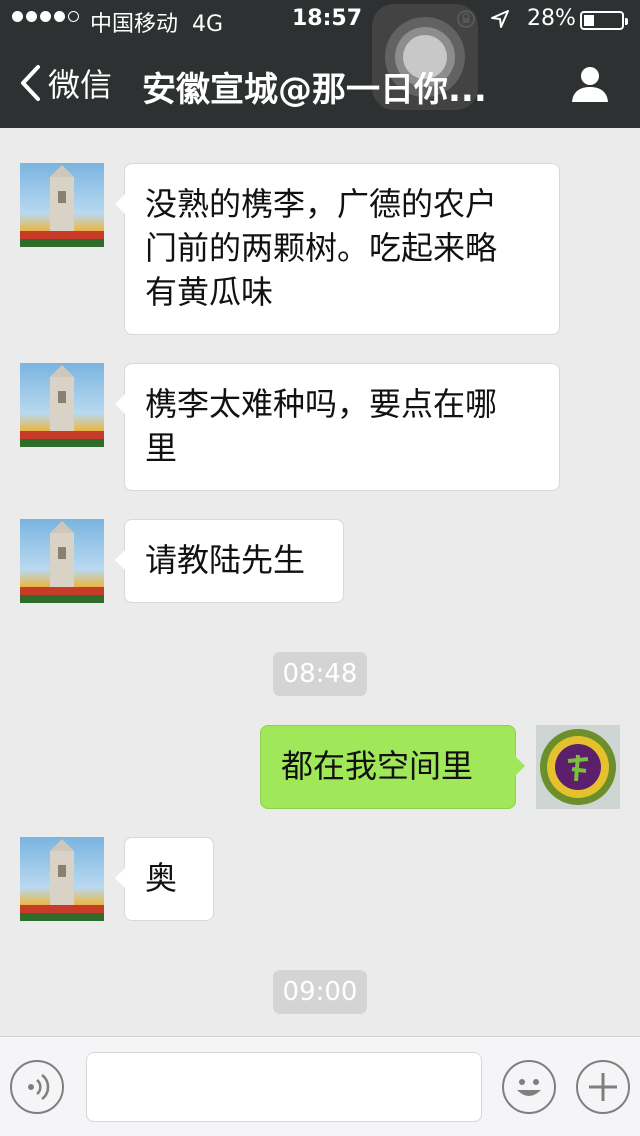 The image size is (640, 1136). I want to click on voice-icon, so click(39, 1087).